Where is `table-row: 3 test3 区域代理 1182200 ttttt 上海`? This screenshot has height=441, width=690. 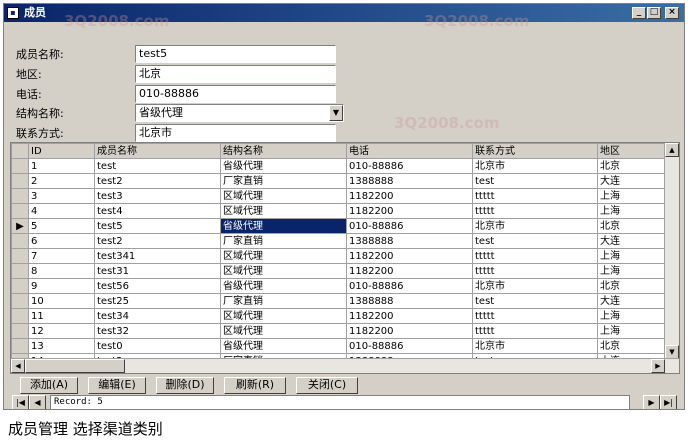 table-row: 3 test3 区域代理 1182200 ttttt 上海 is located at coordinates (339, 196).